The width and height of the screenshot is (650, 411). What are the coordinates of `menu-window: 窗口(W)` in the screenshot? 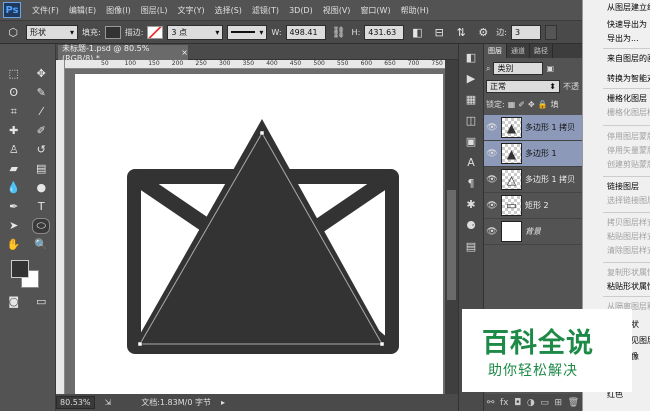 It's located at (375, 10).